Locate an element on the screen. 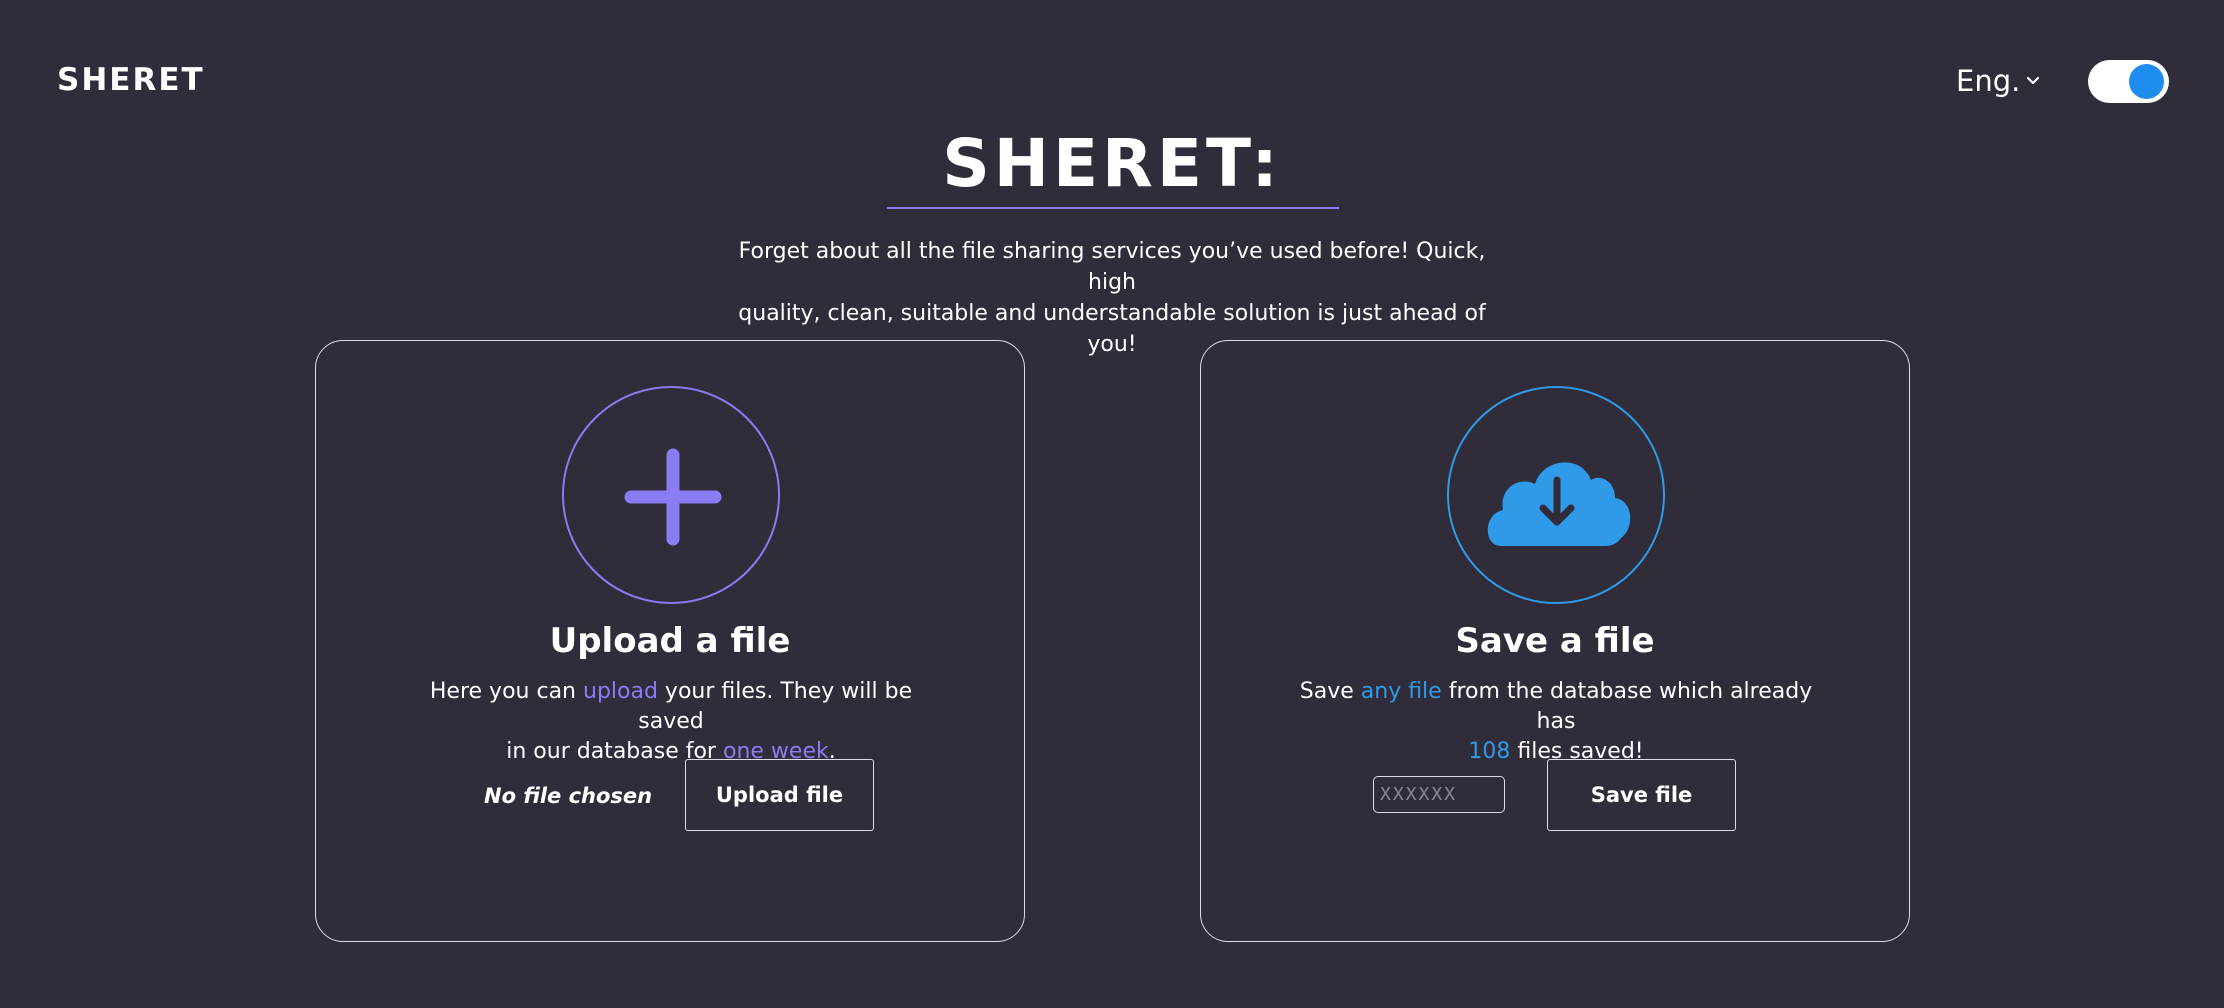  plus-icon is located at coordinates (673, 497).